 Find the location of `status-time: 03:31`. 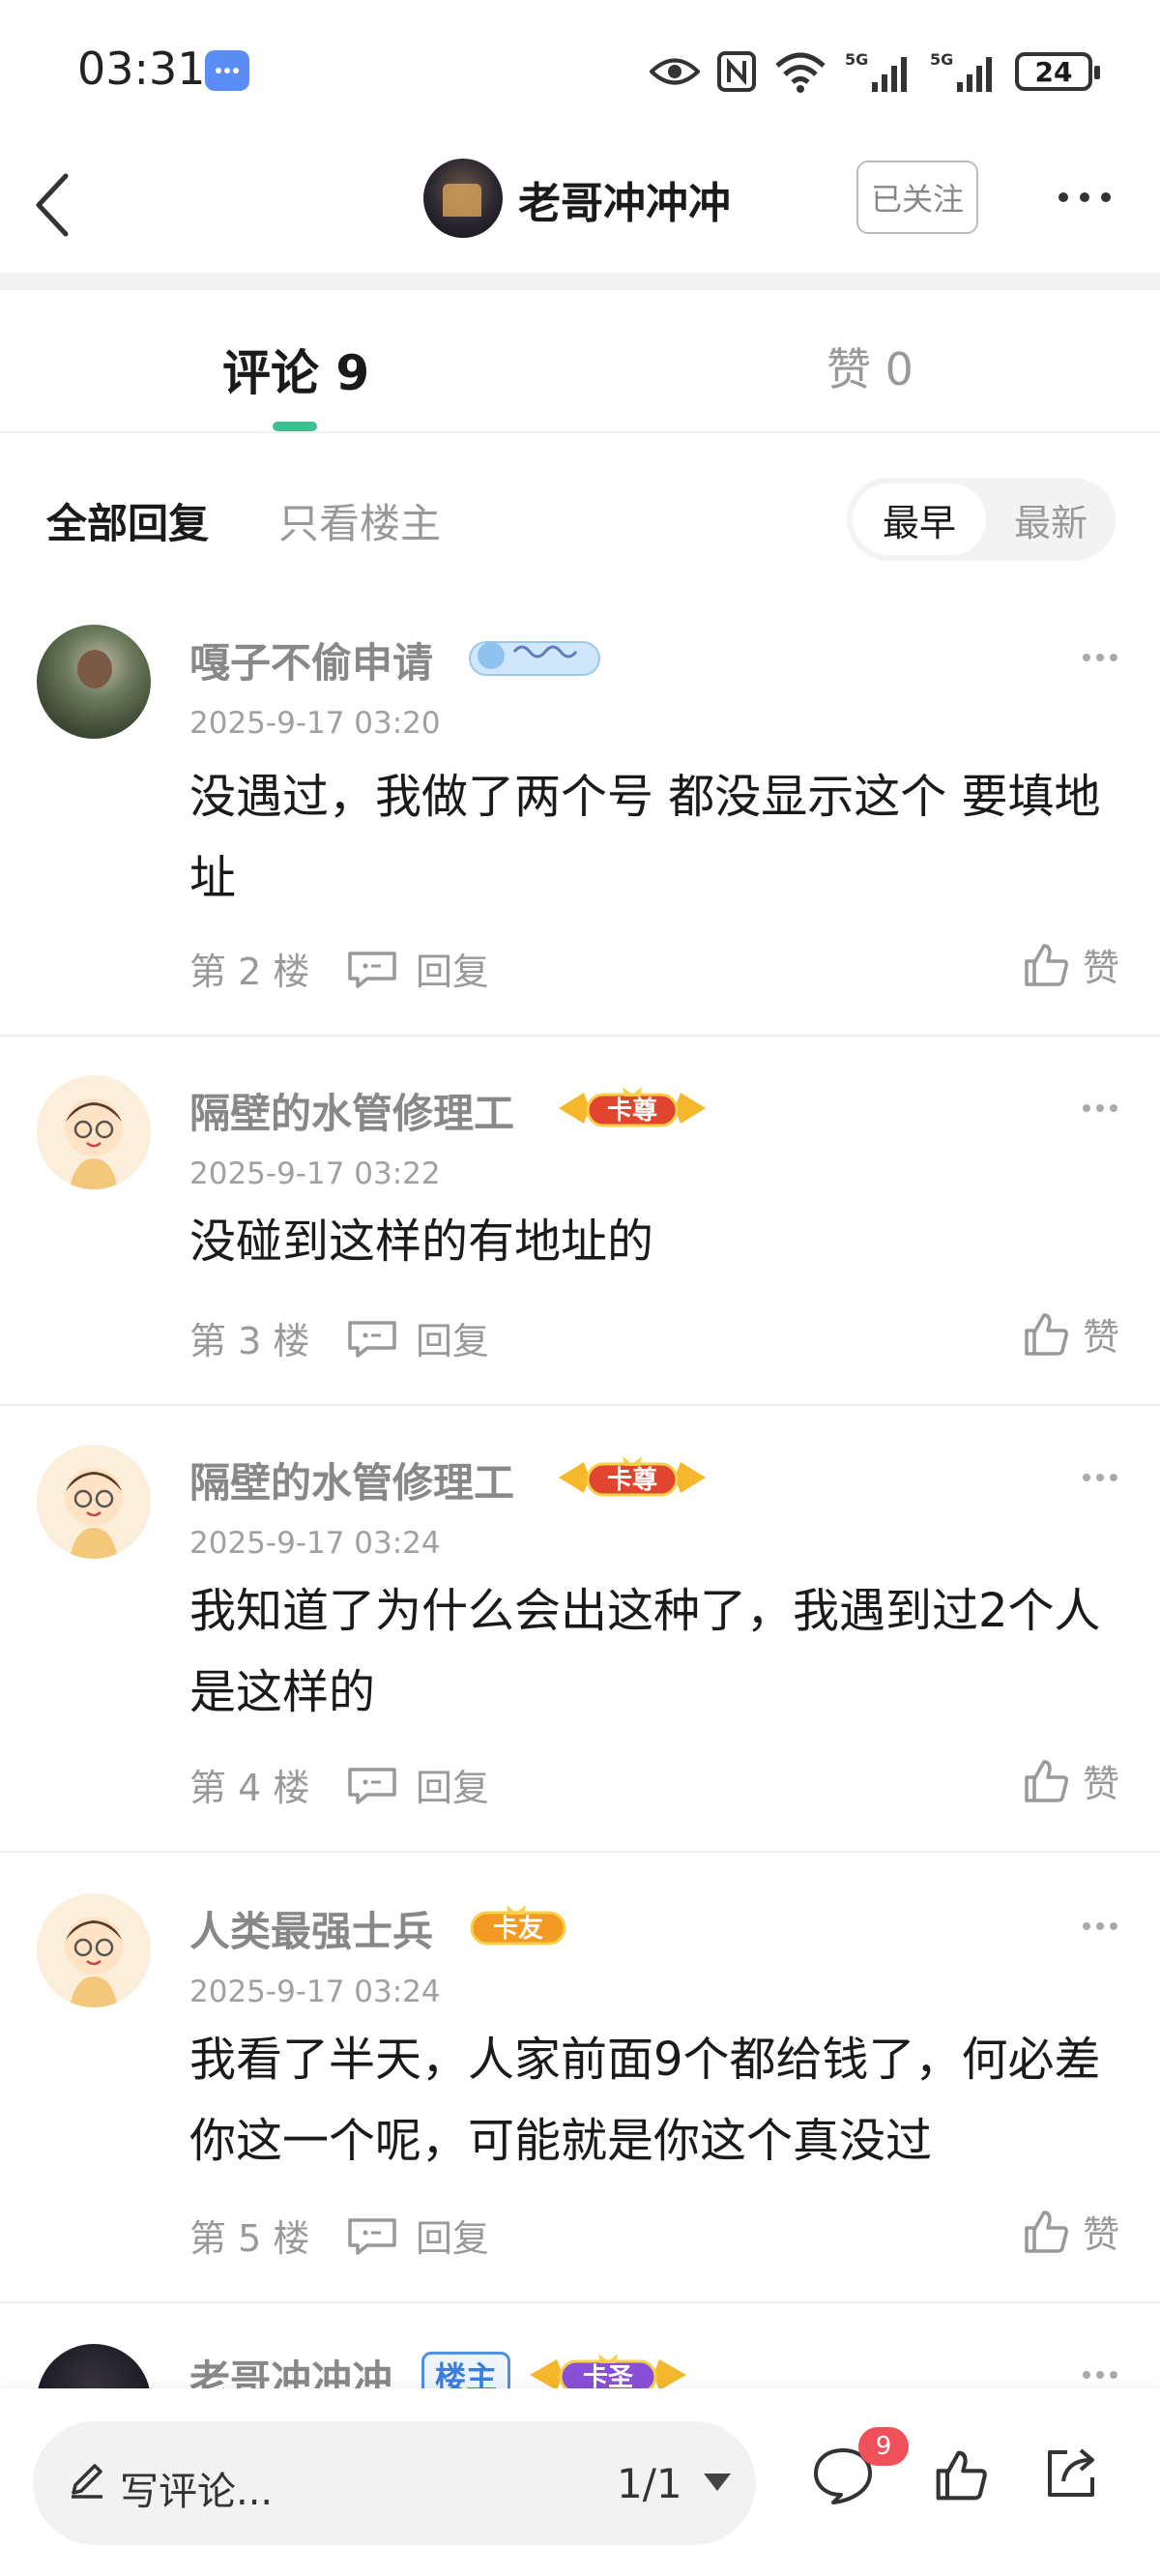

status-time: 03:31 is located at coordinates (141, 69).